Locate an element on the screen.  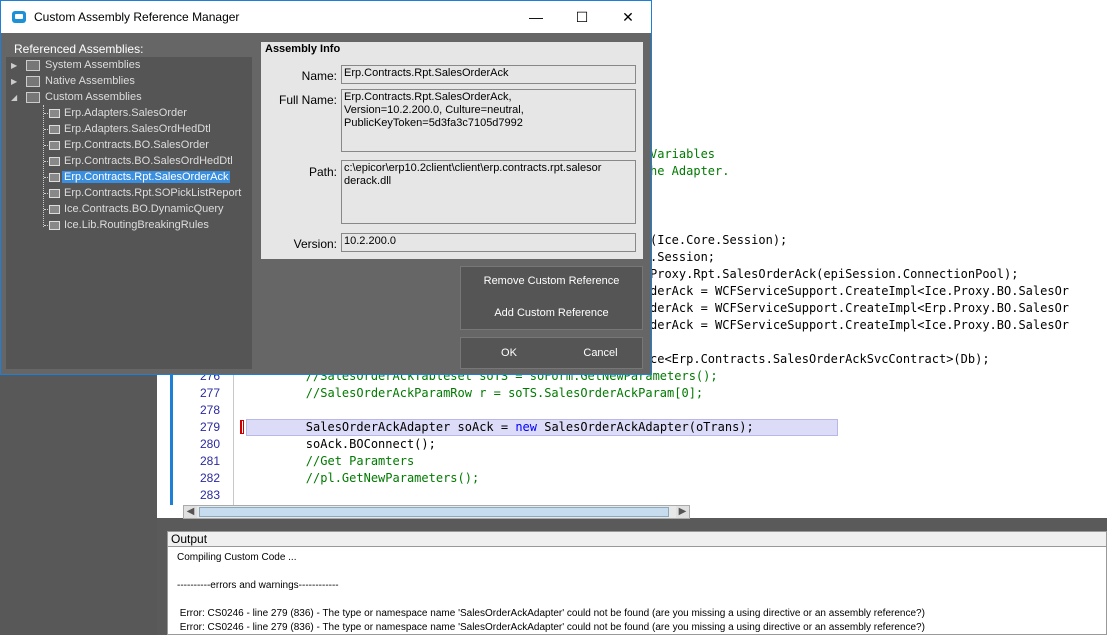
line-number: 282 is located at coordinates (209, 478).